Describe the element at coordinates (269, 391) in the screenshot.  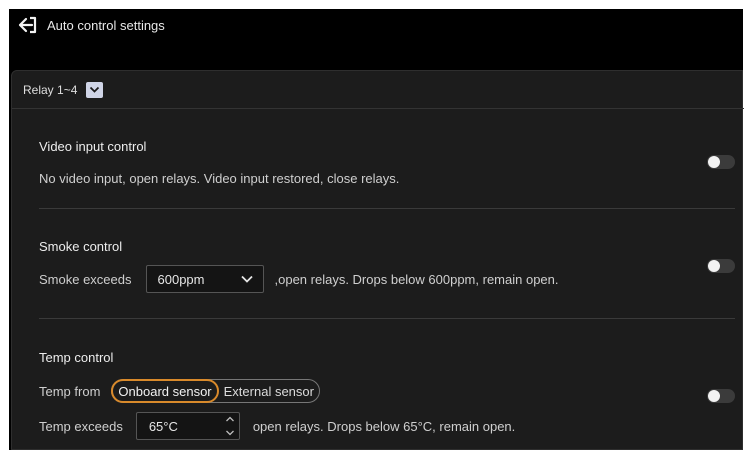
I see `temp-source-option-external: External sensor` at that location.